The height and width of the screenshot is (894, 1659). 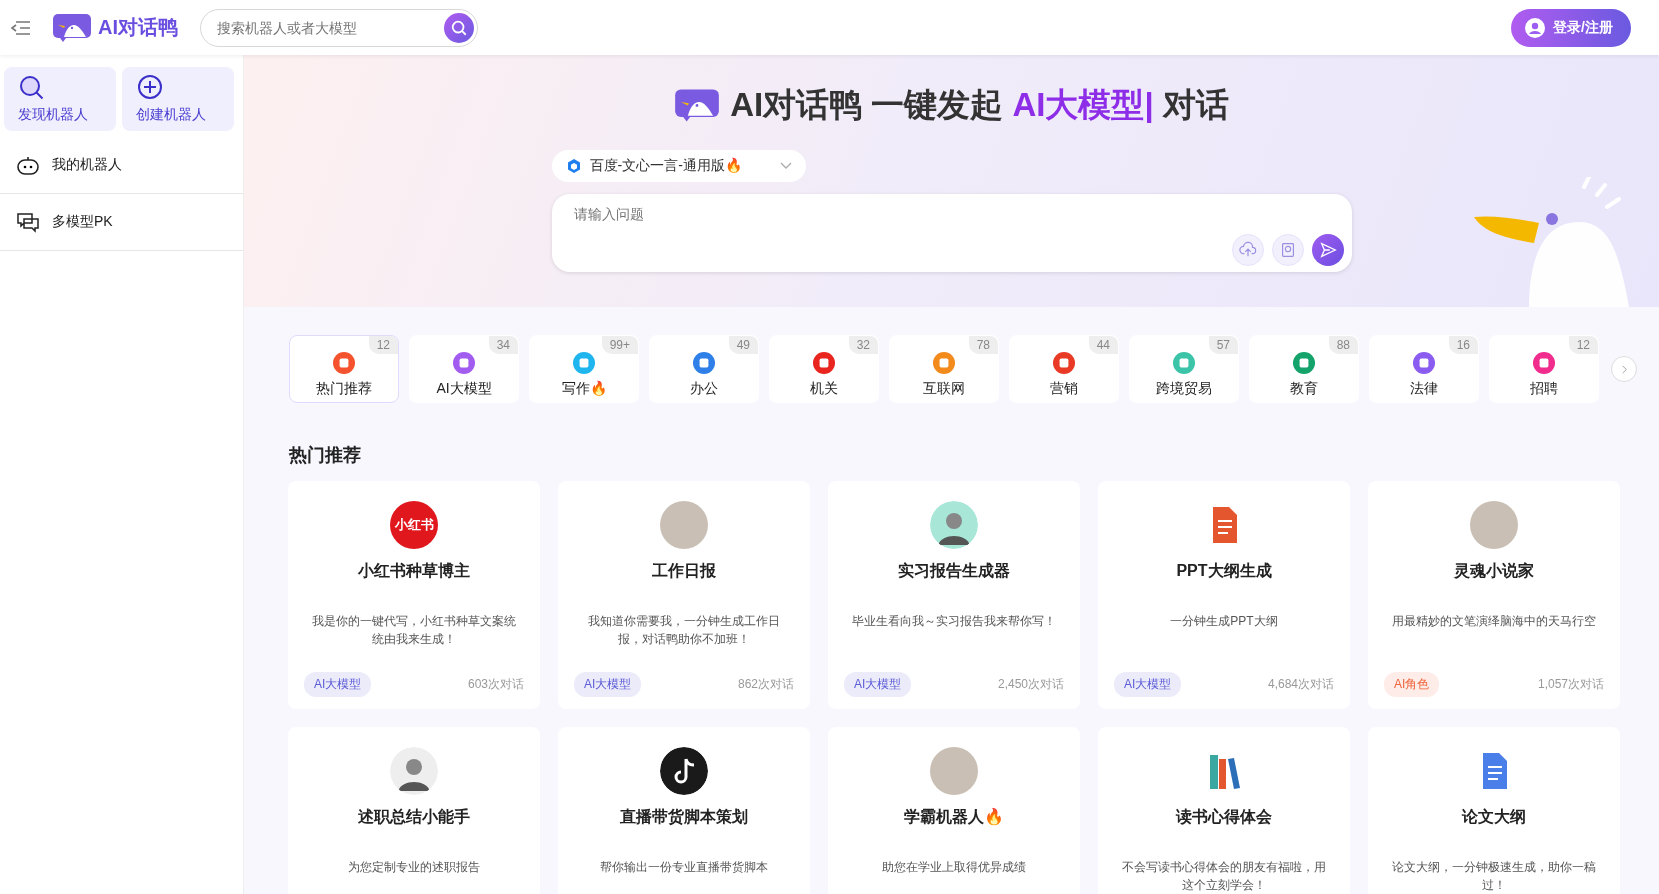 I want to click on chat-count: 603次对话, so click(x=495, y=684).